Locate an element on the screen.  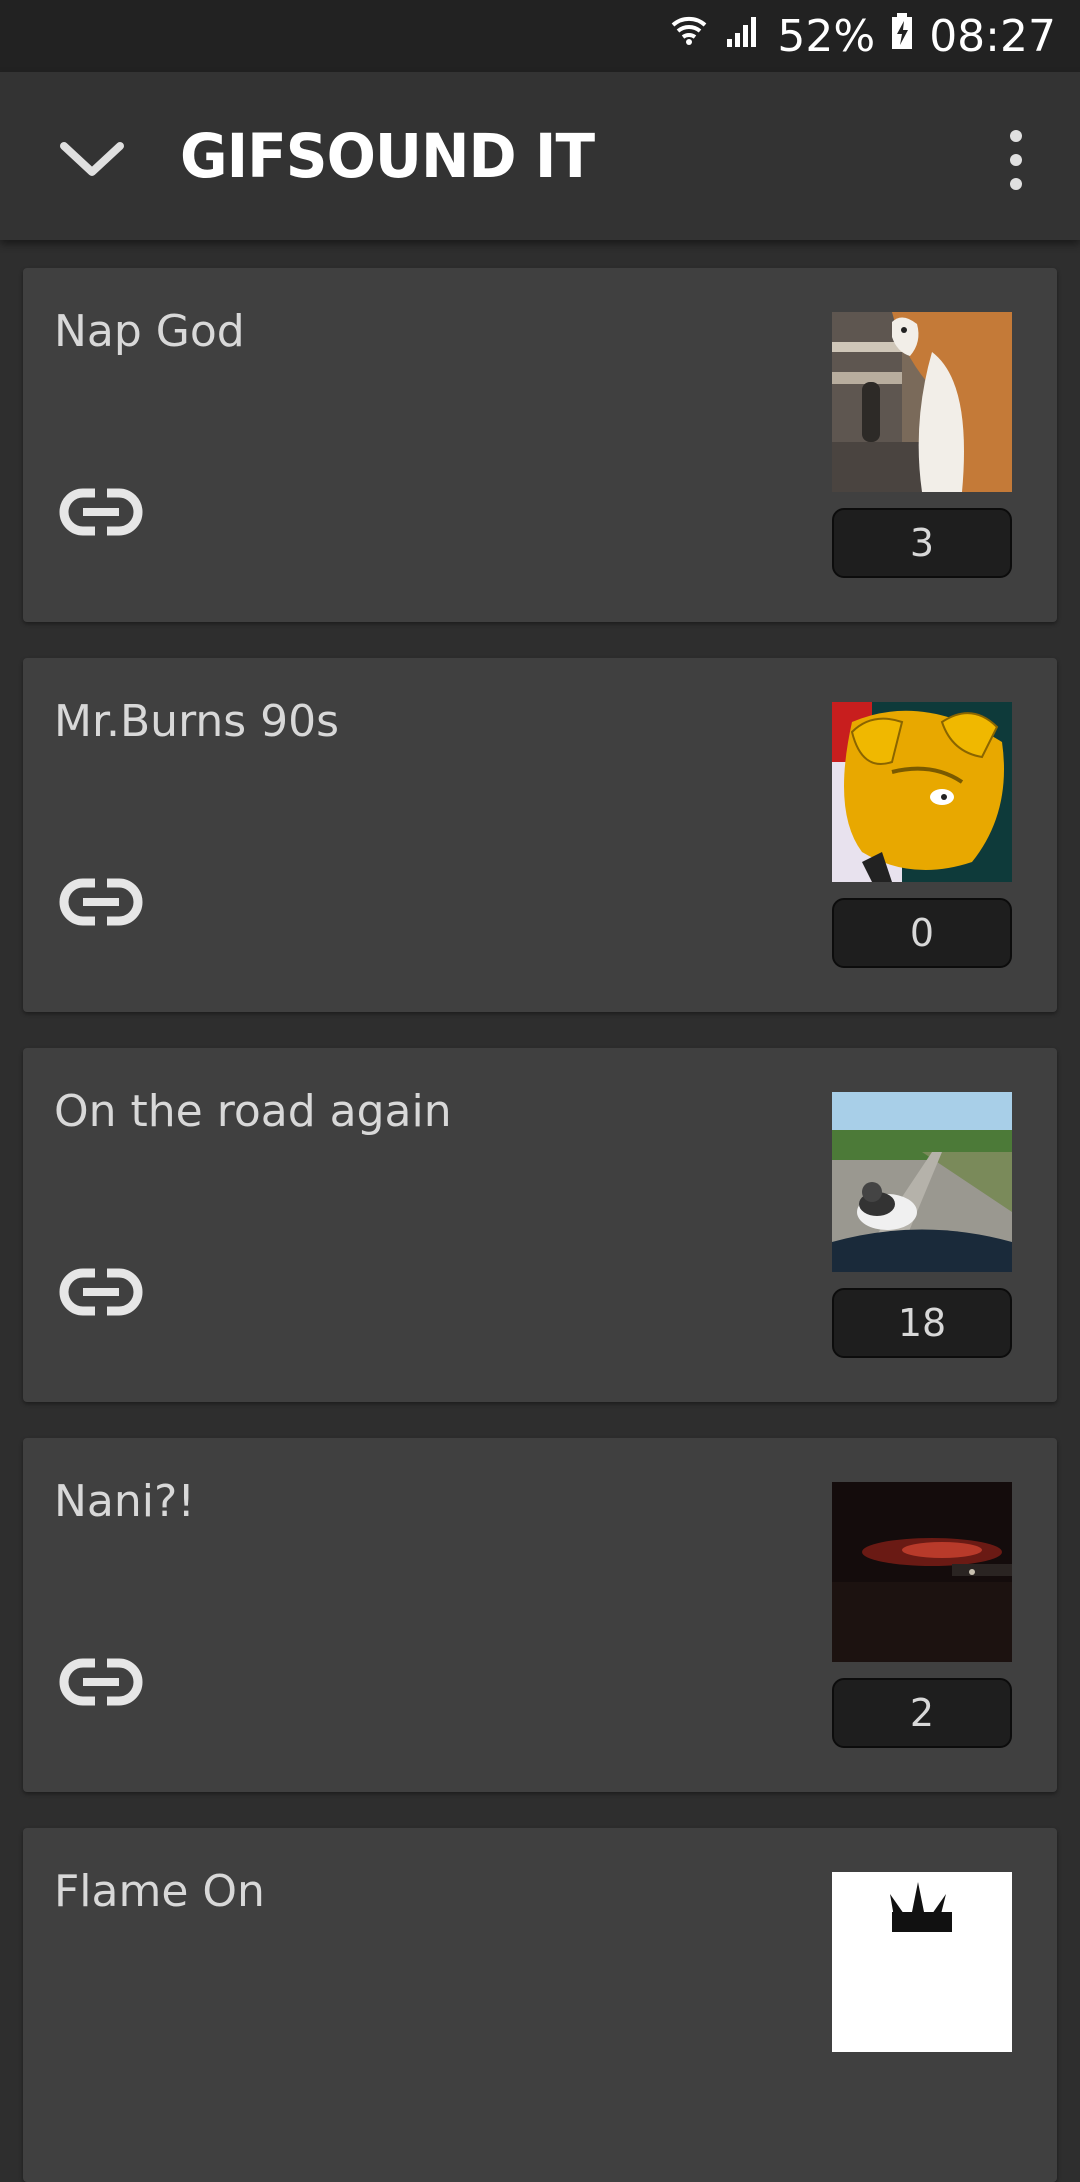
mr-burns-thumbnail is located at coordinates (922, 792).